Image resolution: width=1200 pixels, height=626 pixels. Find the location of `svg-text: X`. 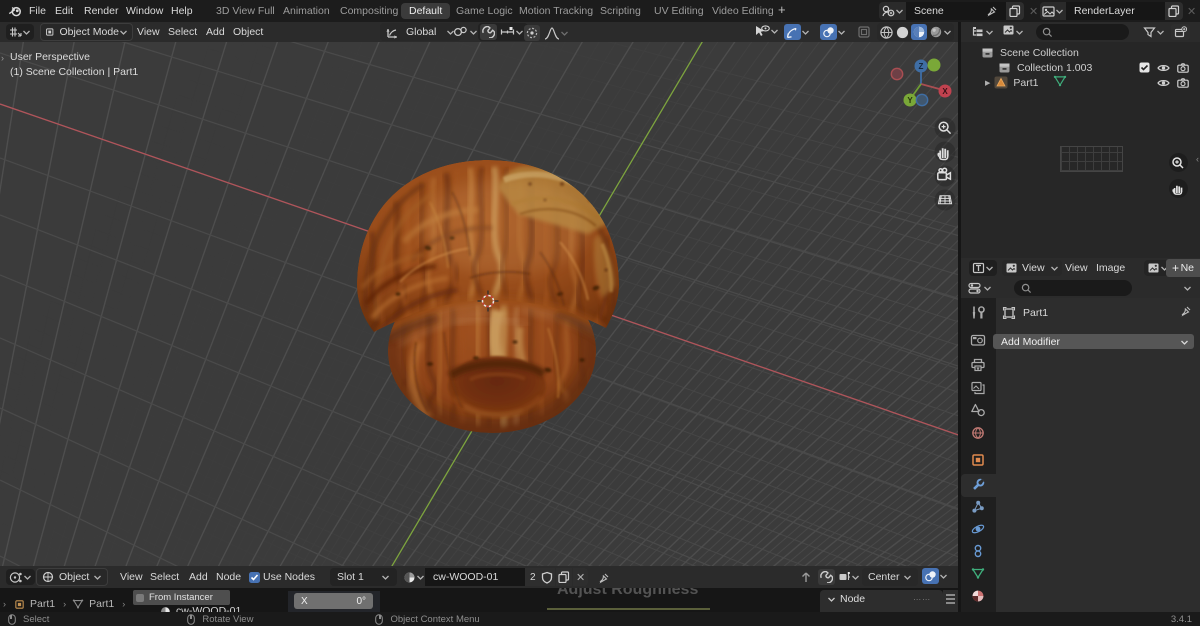

svg-text: X is located at coordinates (945, 91).